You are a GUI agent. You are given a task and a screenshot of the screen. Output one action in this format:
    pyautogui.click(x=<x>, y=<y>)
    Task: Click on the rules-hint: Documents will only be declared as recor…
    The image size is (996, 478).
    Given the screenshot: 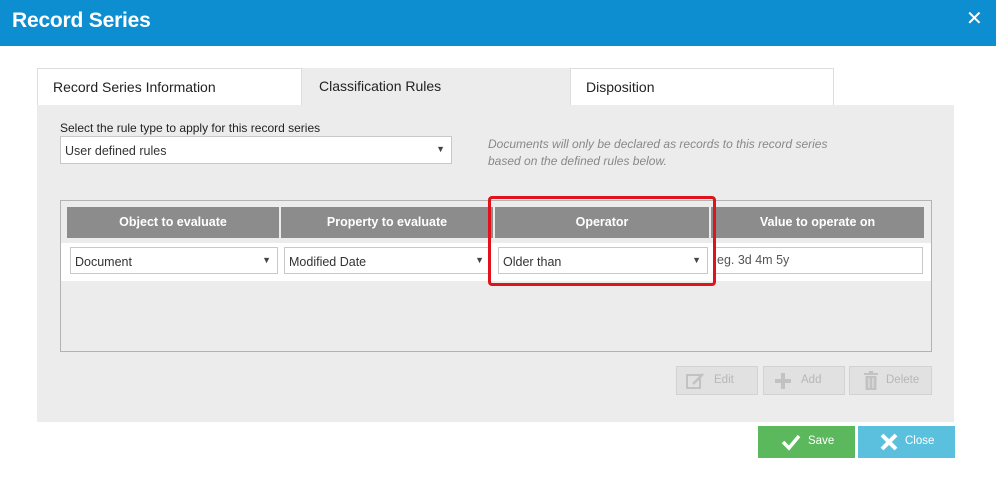 What is the action you would take?
    pyautogui.click(x=658, y=152)
    